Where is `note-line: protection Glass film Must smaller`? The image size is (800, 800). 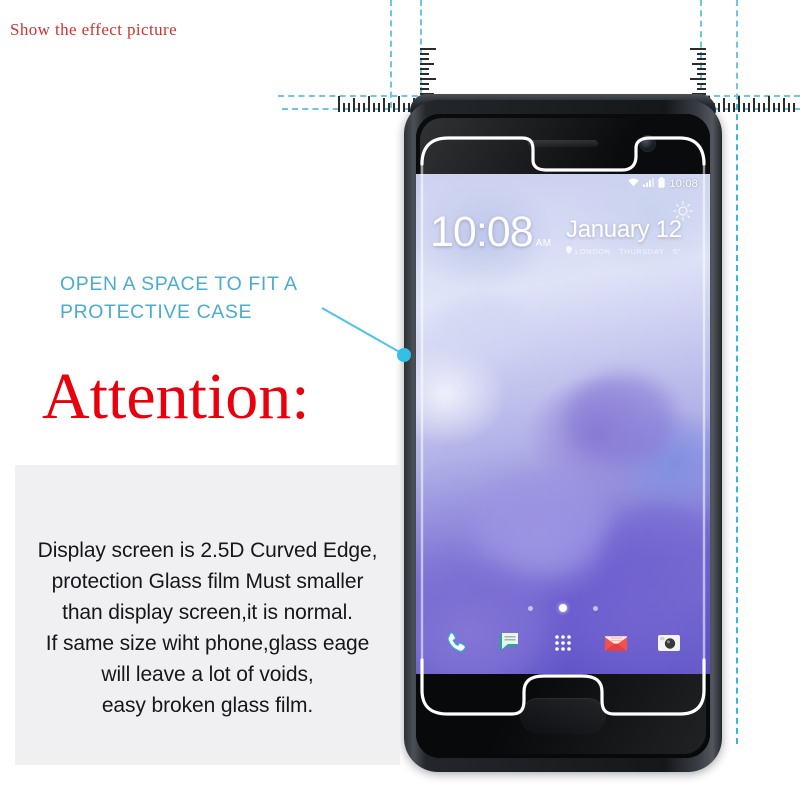
note-line: protection Glass film Must smaller is located at coordinates (207, 582).